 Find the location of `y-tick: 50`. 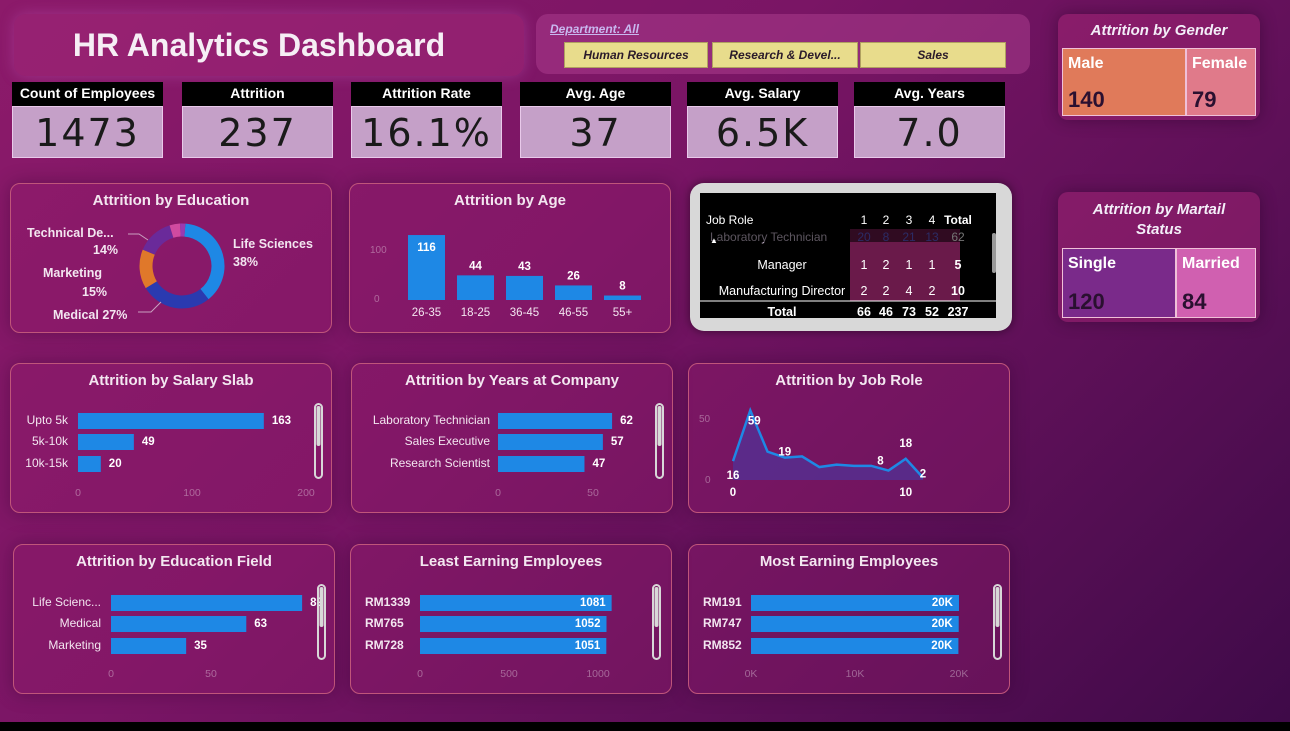

y-tick: 50 is located at coordinates (705, 419).